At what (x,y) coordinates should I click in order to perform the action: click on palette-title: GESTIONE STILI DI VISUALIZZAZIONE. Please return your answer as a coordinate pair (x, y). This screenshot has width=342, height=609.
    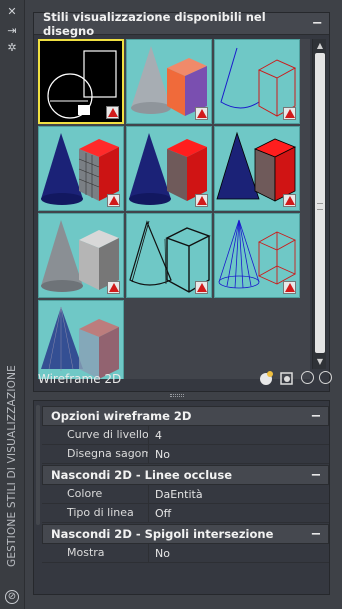
    Looking at the image, I should click on (12, 466).